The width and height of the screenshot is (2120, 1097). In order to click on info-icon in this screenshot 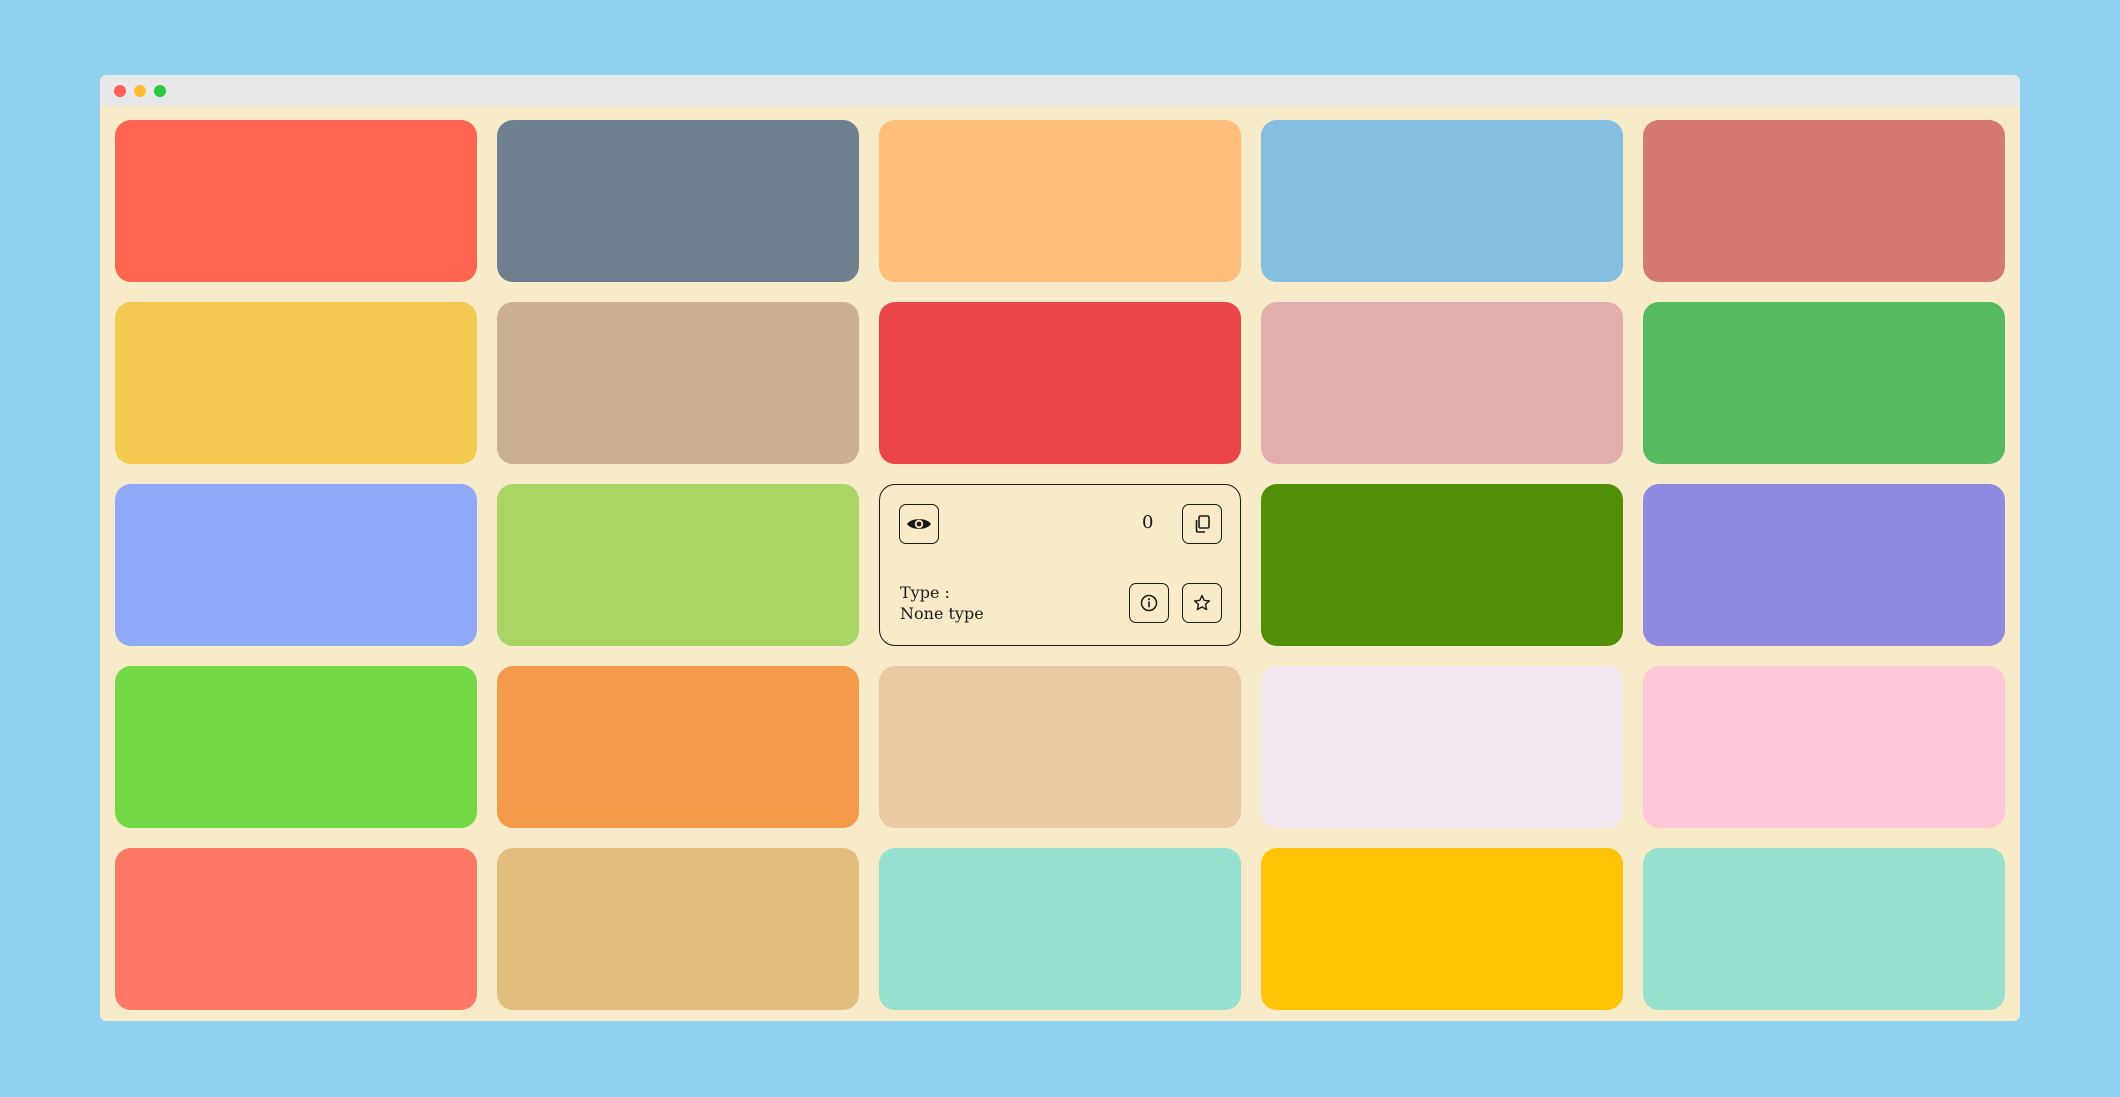, I will do `click(1149, 603)`.